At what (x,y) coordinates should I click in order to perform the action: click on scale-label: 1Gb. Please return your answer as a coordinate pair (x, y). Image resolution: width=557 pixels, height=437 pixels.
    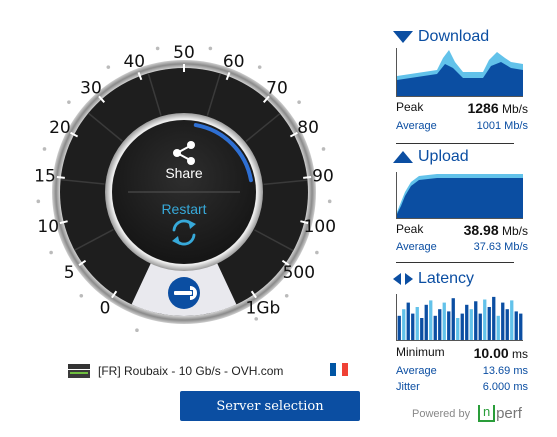
    Looking at the image, I should click on (263, 309).